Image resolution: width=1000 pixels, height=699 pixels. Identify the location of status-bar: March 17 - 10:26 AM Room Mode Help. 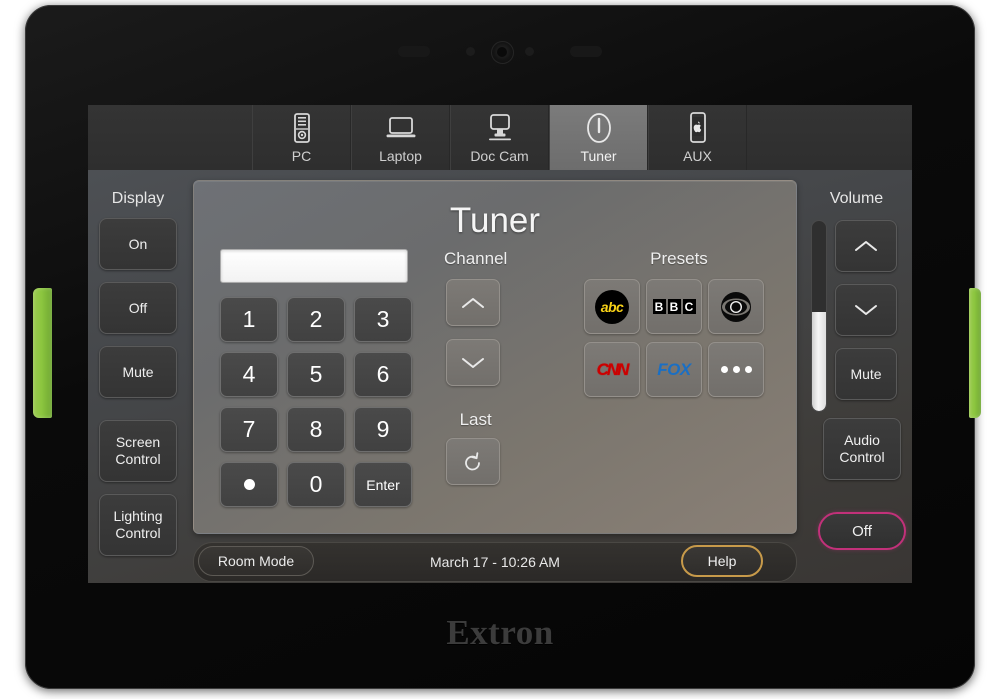
(495, 562).